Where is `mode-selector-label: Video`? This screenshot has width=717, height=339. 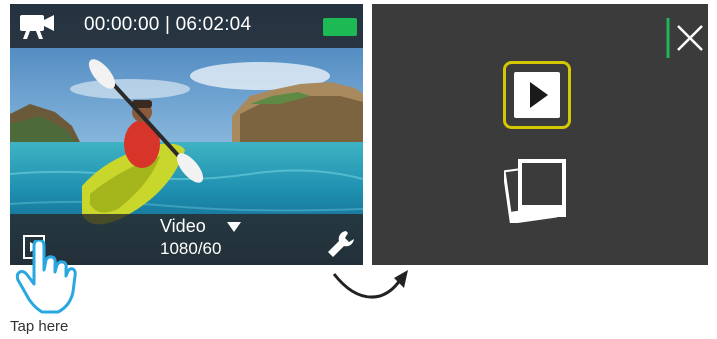
mode-selector-label: Video is located at coordinates (183, 226).